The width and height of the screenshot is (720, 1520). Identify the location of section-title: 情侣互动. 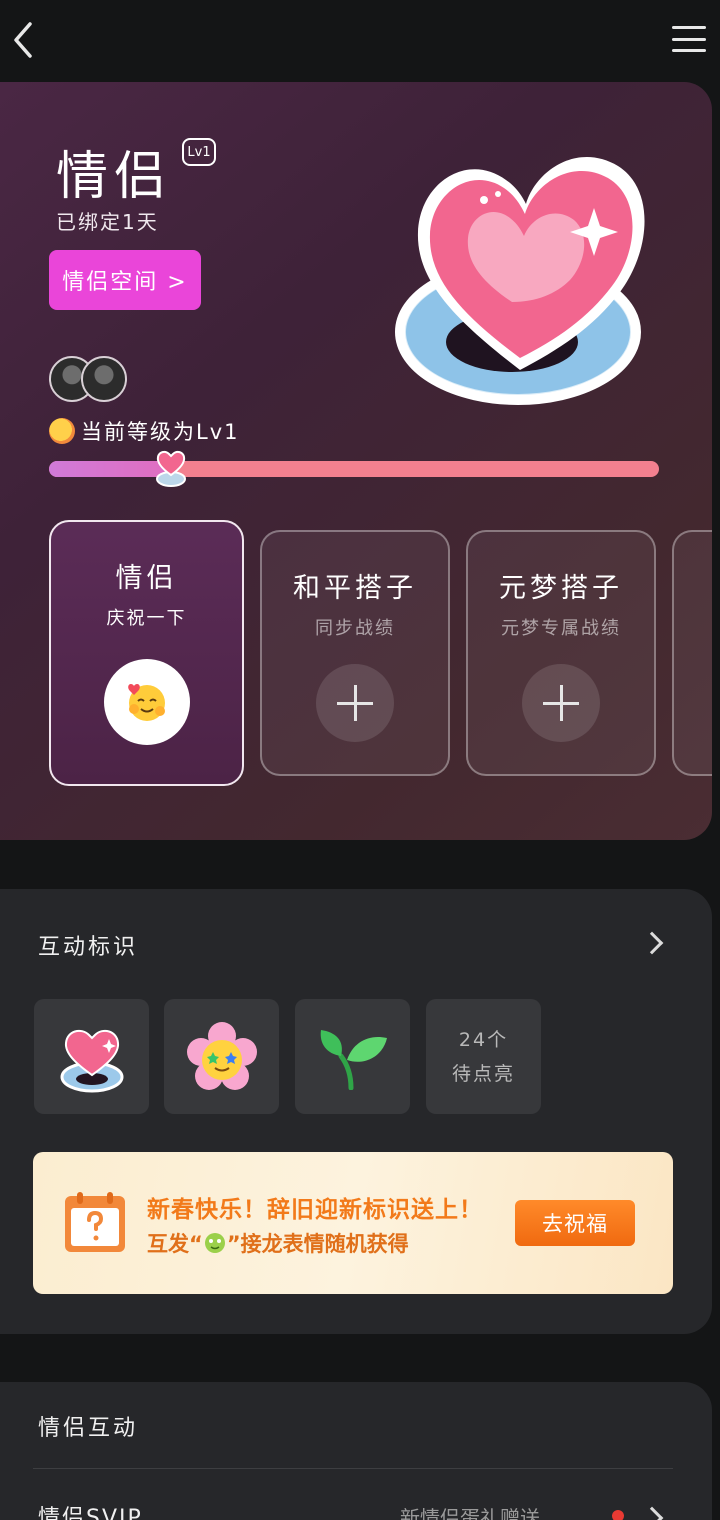
(88, 1428).